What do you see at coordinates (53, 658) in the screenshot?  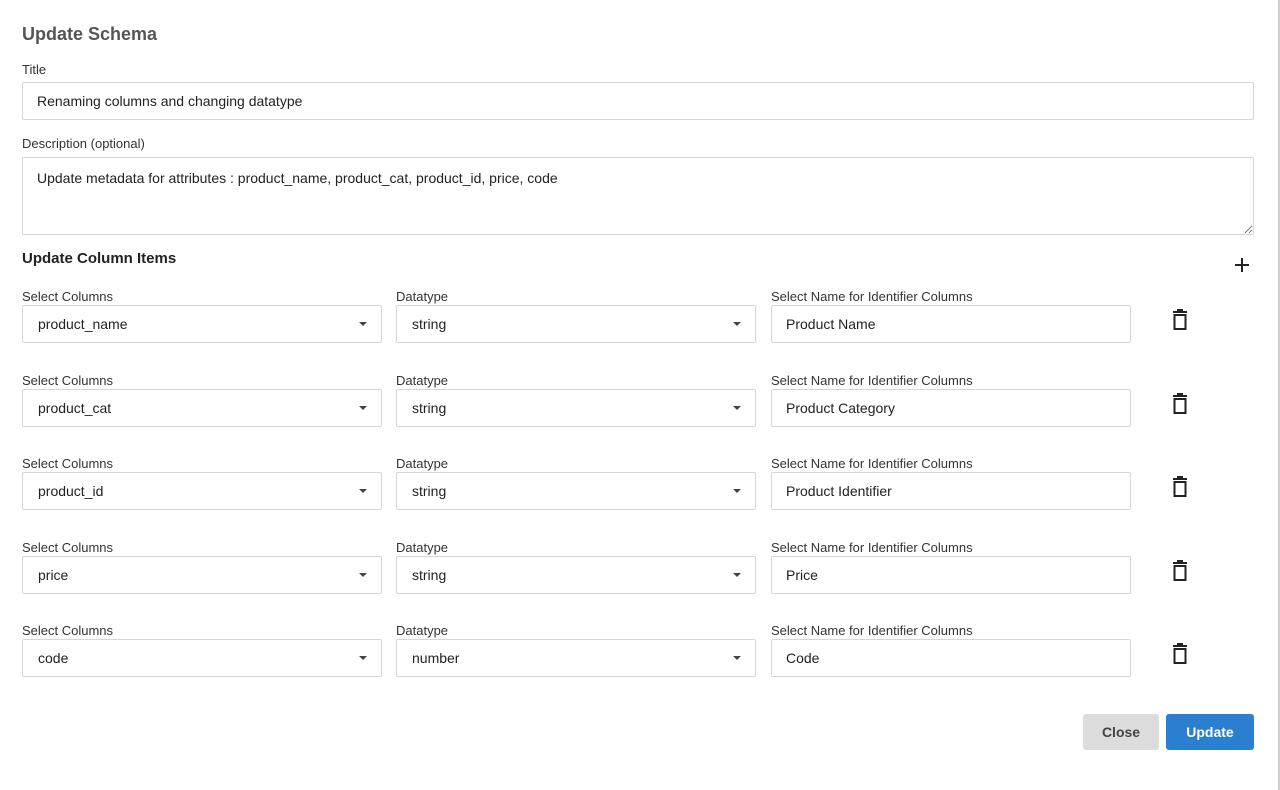 I see `select-columns-value: code` at bounding box center [53, 658].